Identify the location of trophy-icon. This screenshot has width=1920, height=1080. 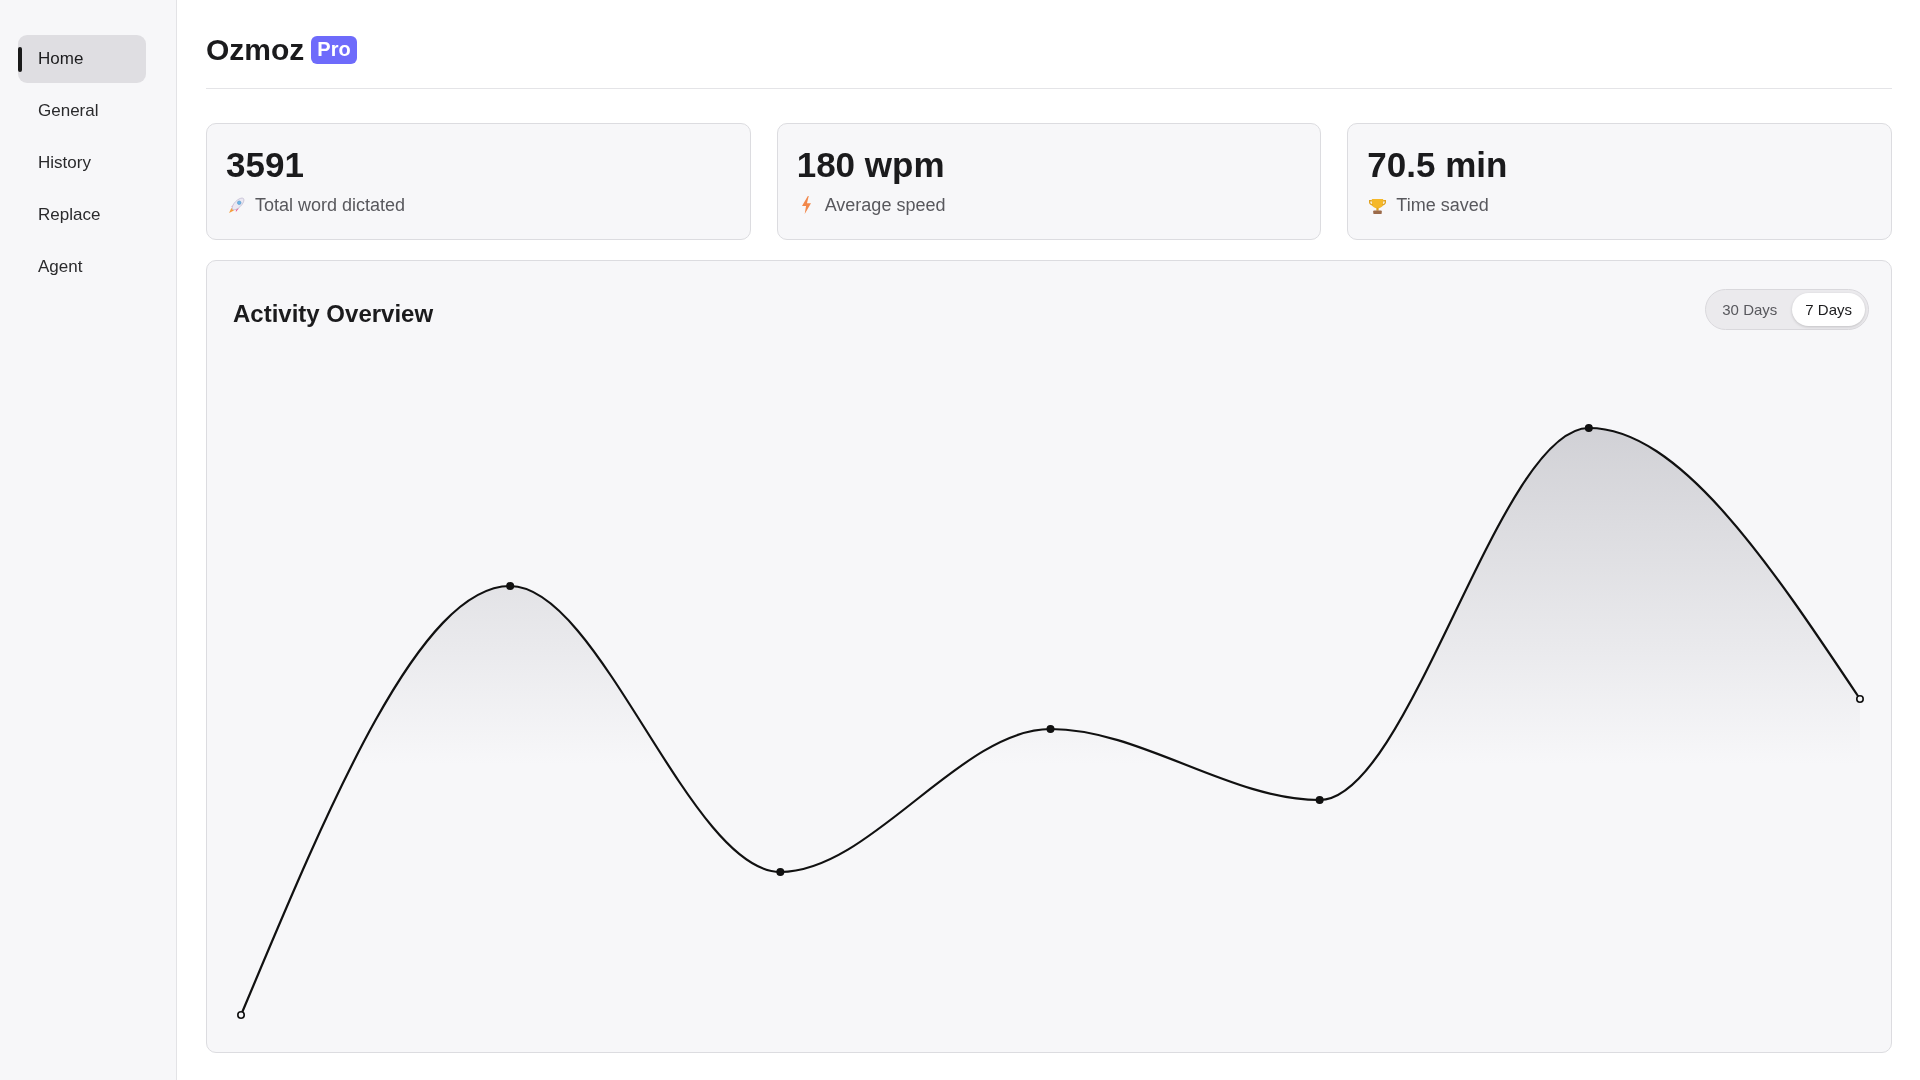
(1378, 205).